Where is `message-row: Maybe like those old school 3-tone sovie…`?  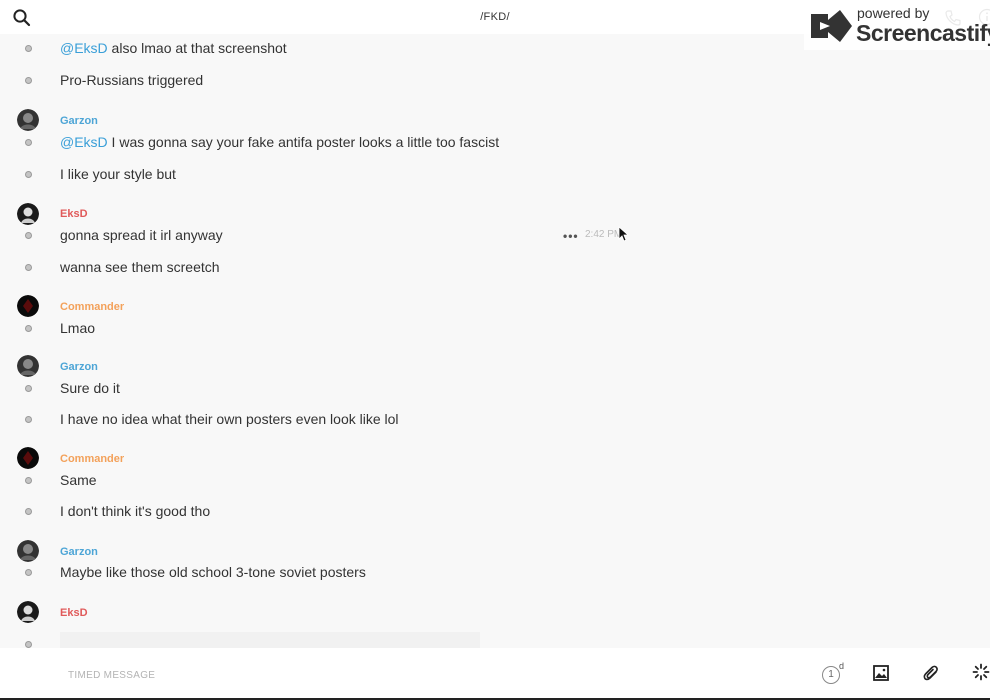
message-row: Maybe like those old school 3-tone sovie… is located at coordinates (495, 572).